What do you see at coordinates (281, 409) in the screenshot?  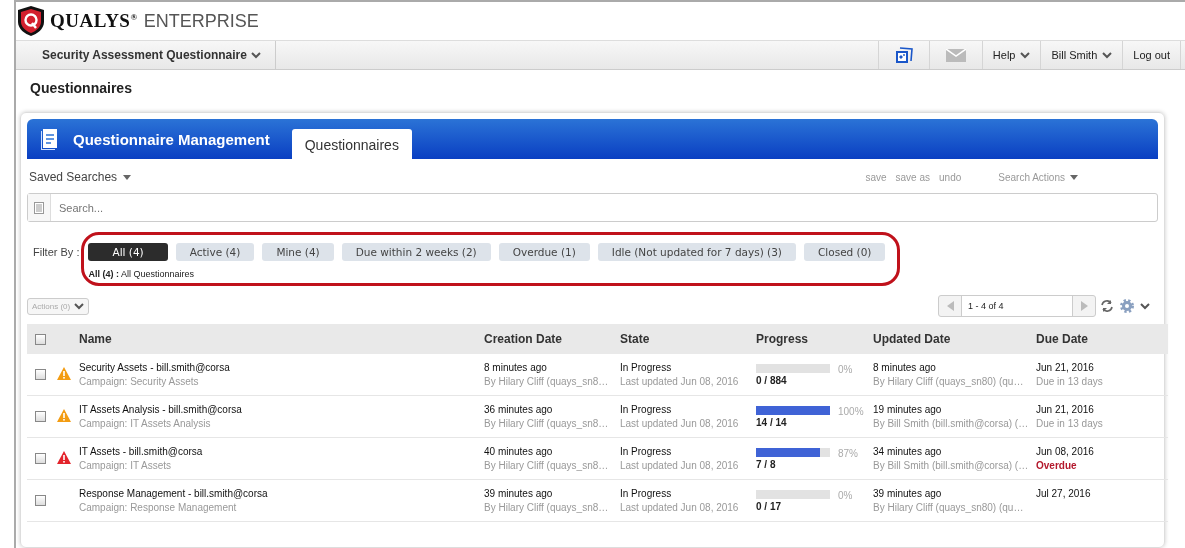 I see `questionnaire-name: IT Assets Analysis - bill.smith@corsa` at bounding box center [281, 409].